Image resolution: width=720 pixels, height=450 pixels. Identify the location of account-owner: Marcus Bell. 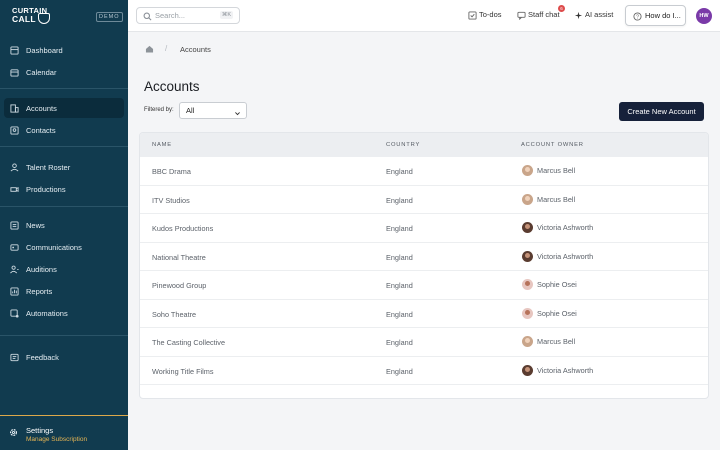
(548, 341).